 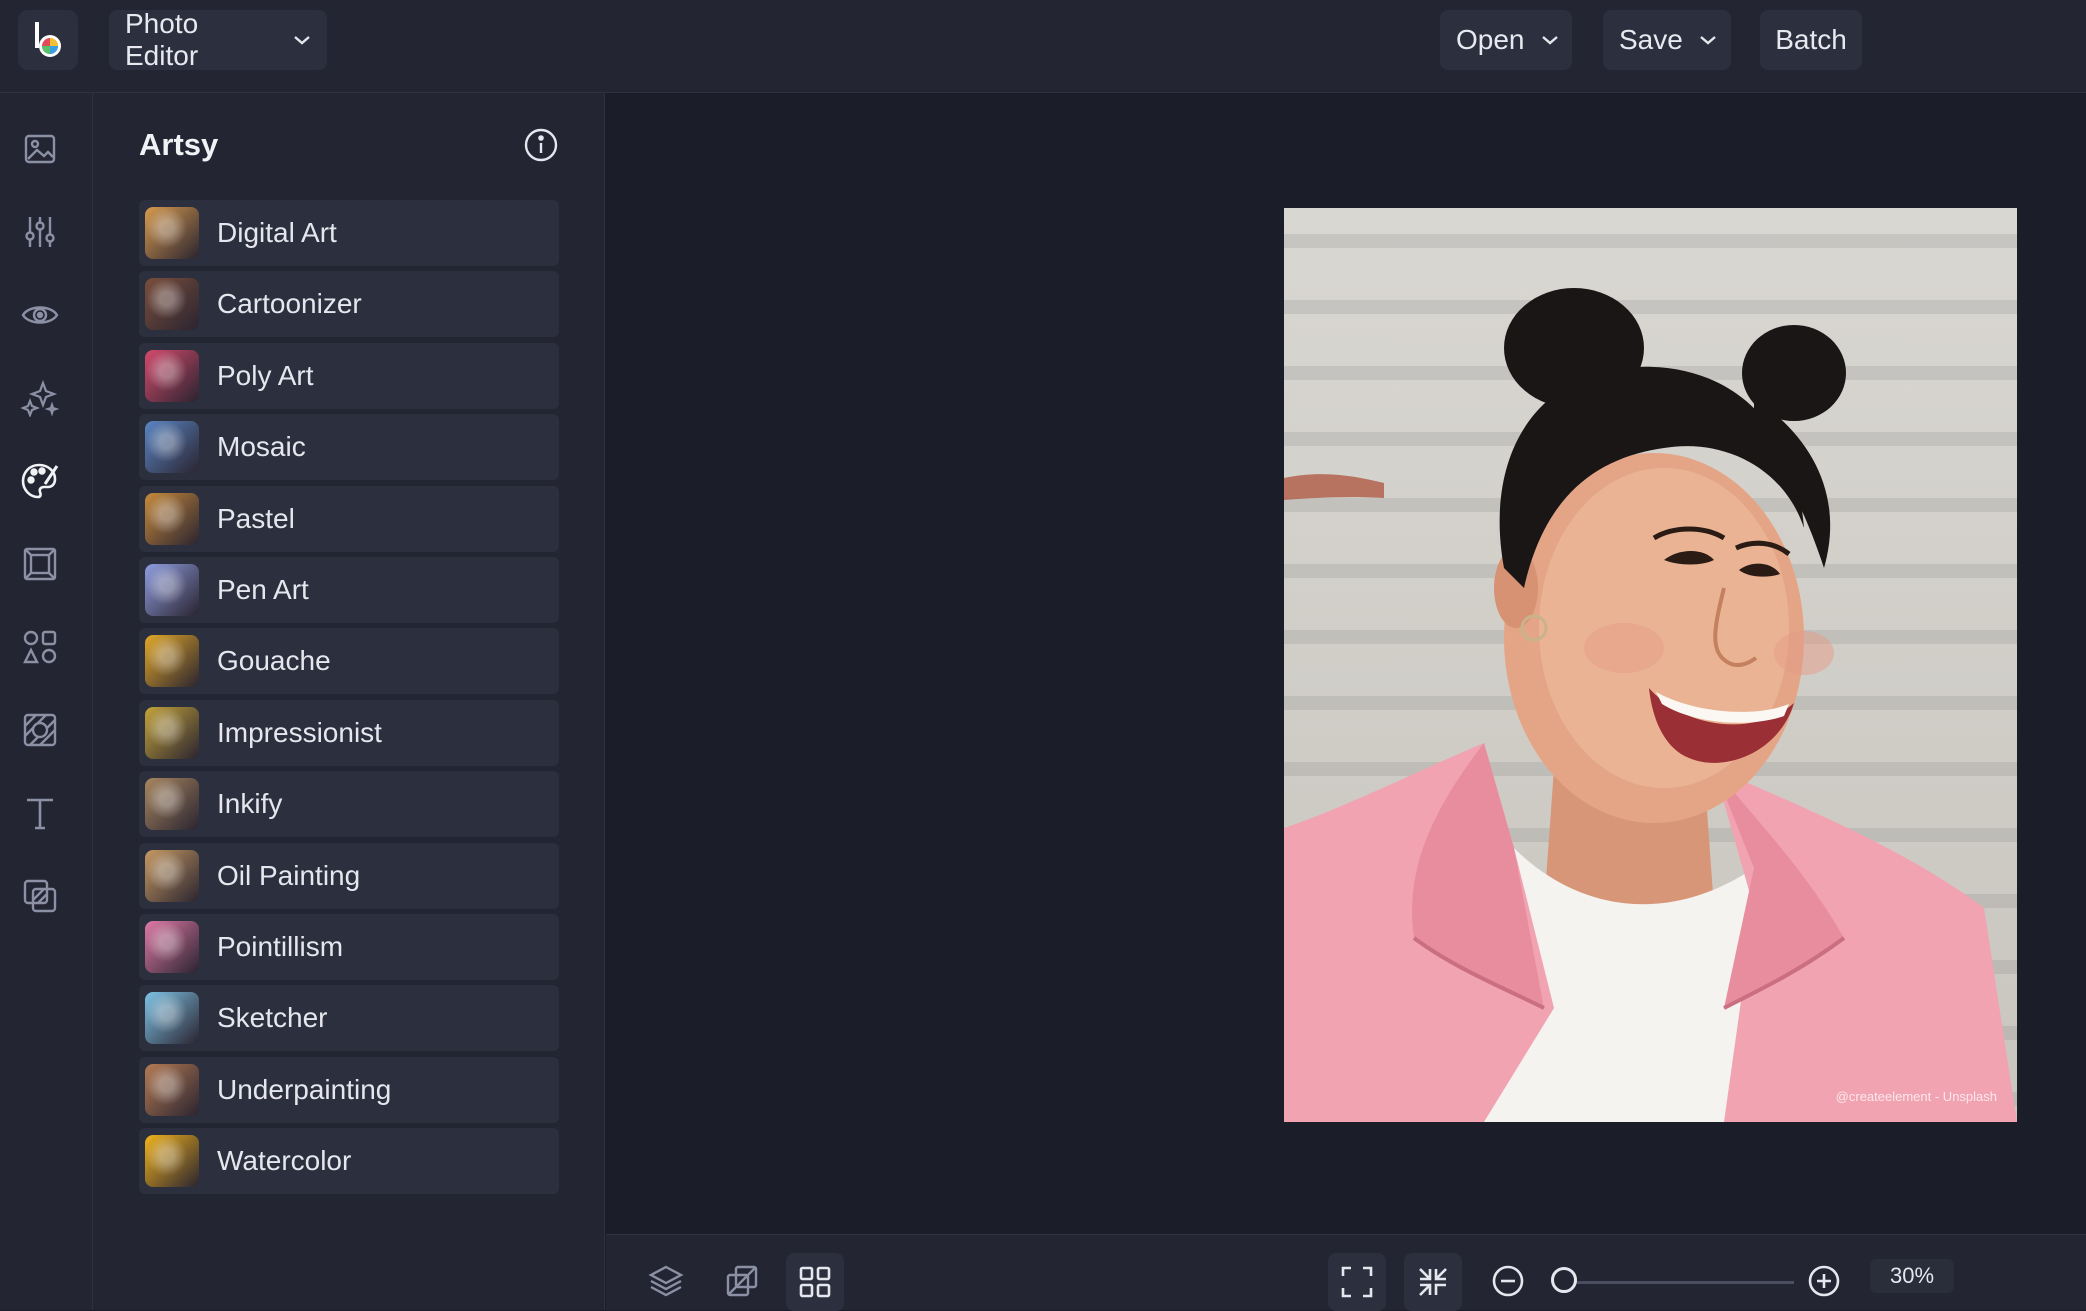 I want to click on effect-item: Cartoonizer, so click(x=349, y=304).